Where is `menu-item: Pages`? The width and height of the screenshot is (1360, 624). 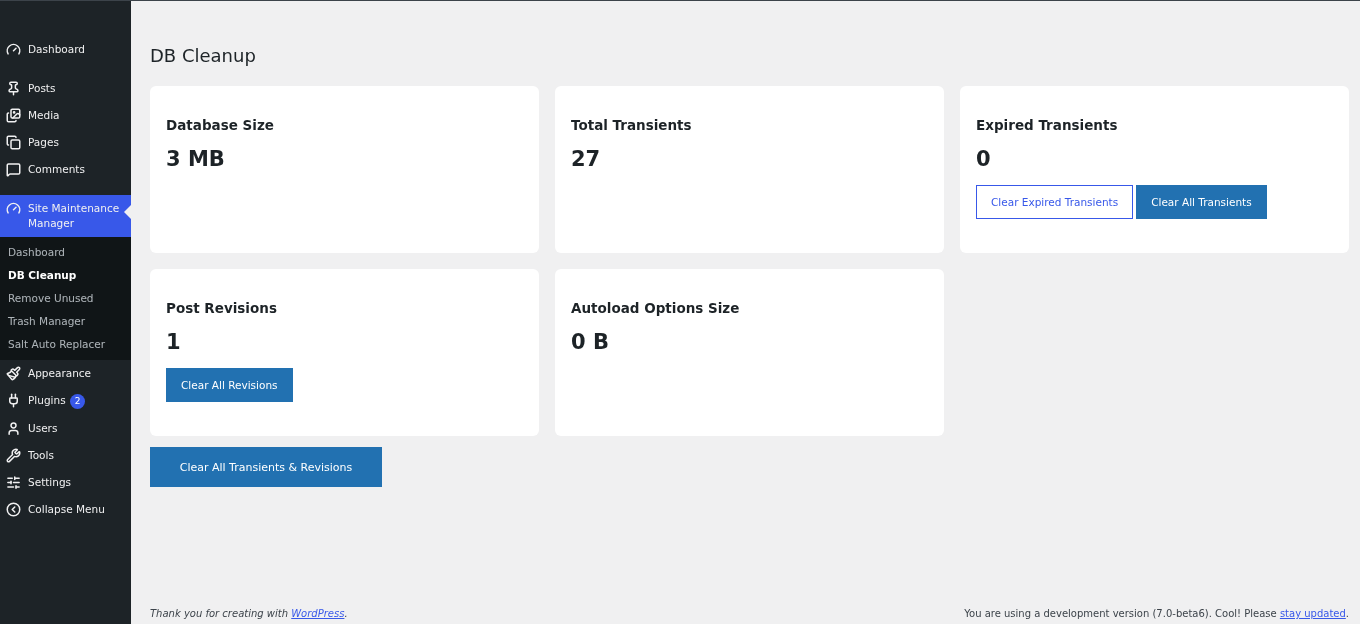 menu-item: Pages is located at coordinates (65, 142).